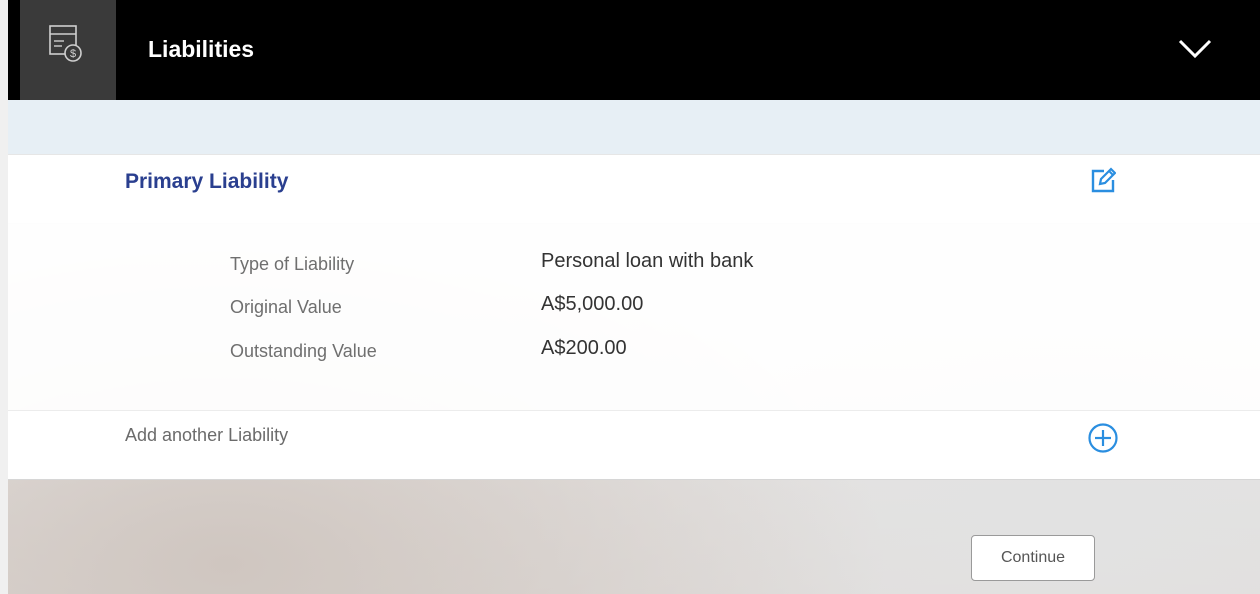 The height and width of the screenshot is (594, 1260). I want to click on detail-label: Outstanding Value, so click(303, 351).